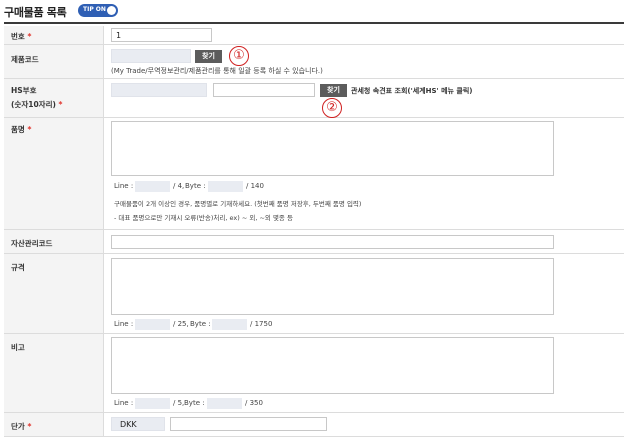  Describe the element at coordinates (54, 61) in the screenshot. I see `label-cell: 제품코드` at that location.